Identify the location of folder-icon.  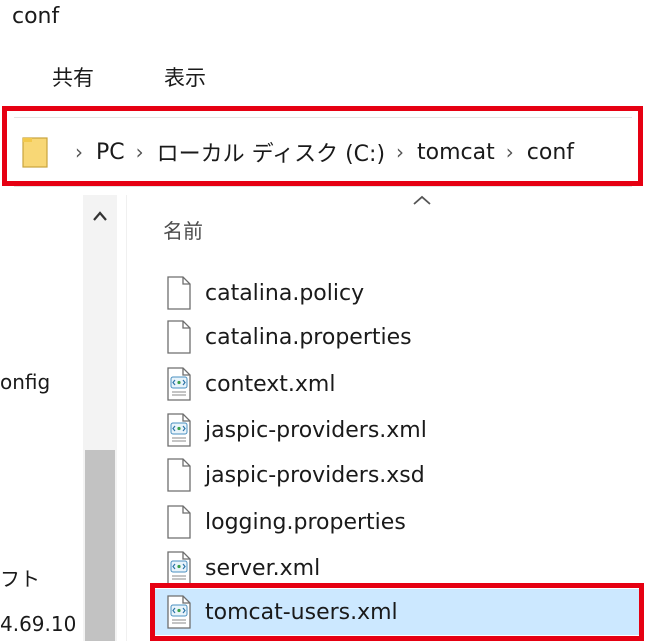
(35, 152).